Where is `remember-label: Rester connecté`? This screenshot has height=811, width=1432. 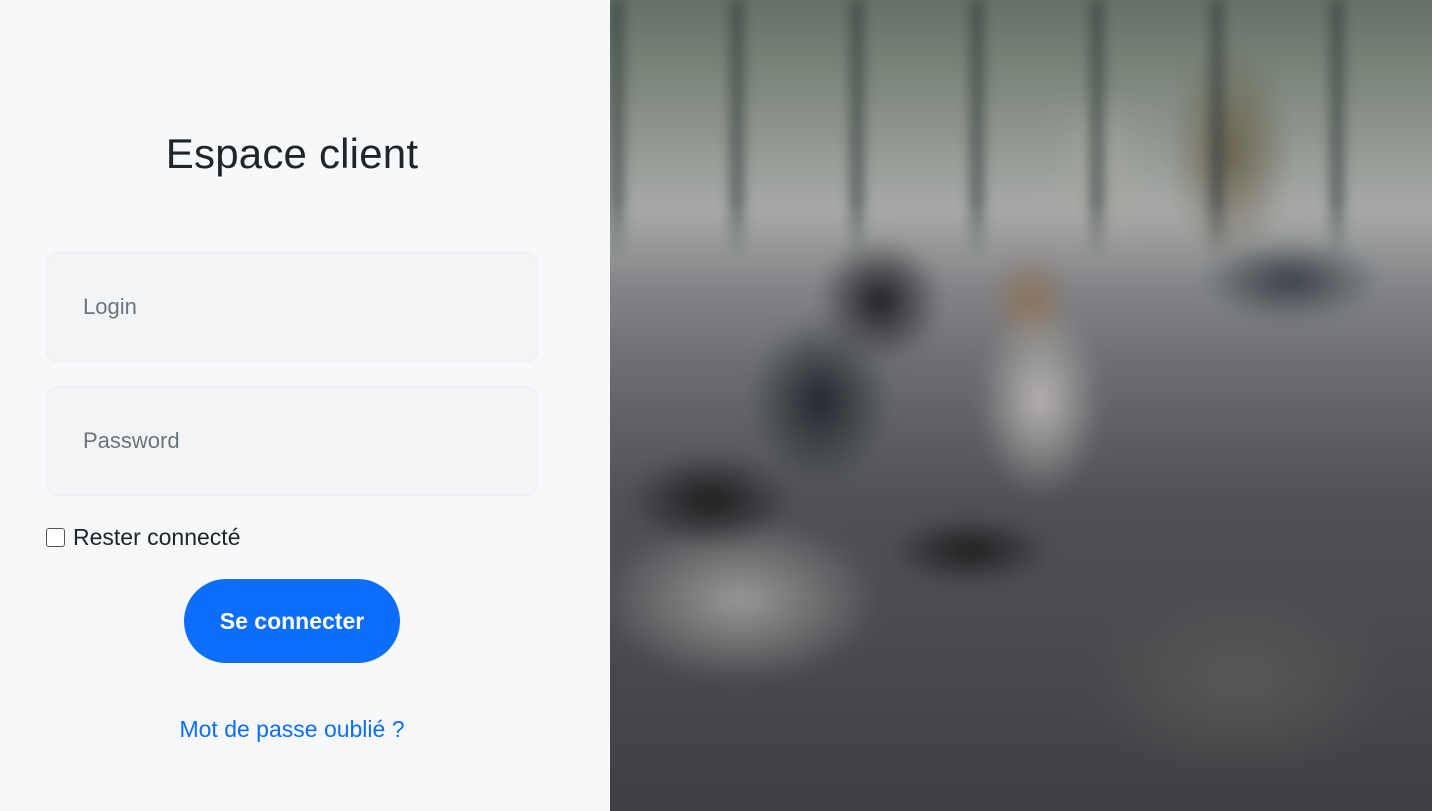
remember-label: Rester connecté is located at coordinates (157, 537).